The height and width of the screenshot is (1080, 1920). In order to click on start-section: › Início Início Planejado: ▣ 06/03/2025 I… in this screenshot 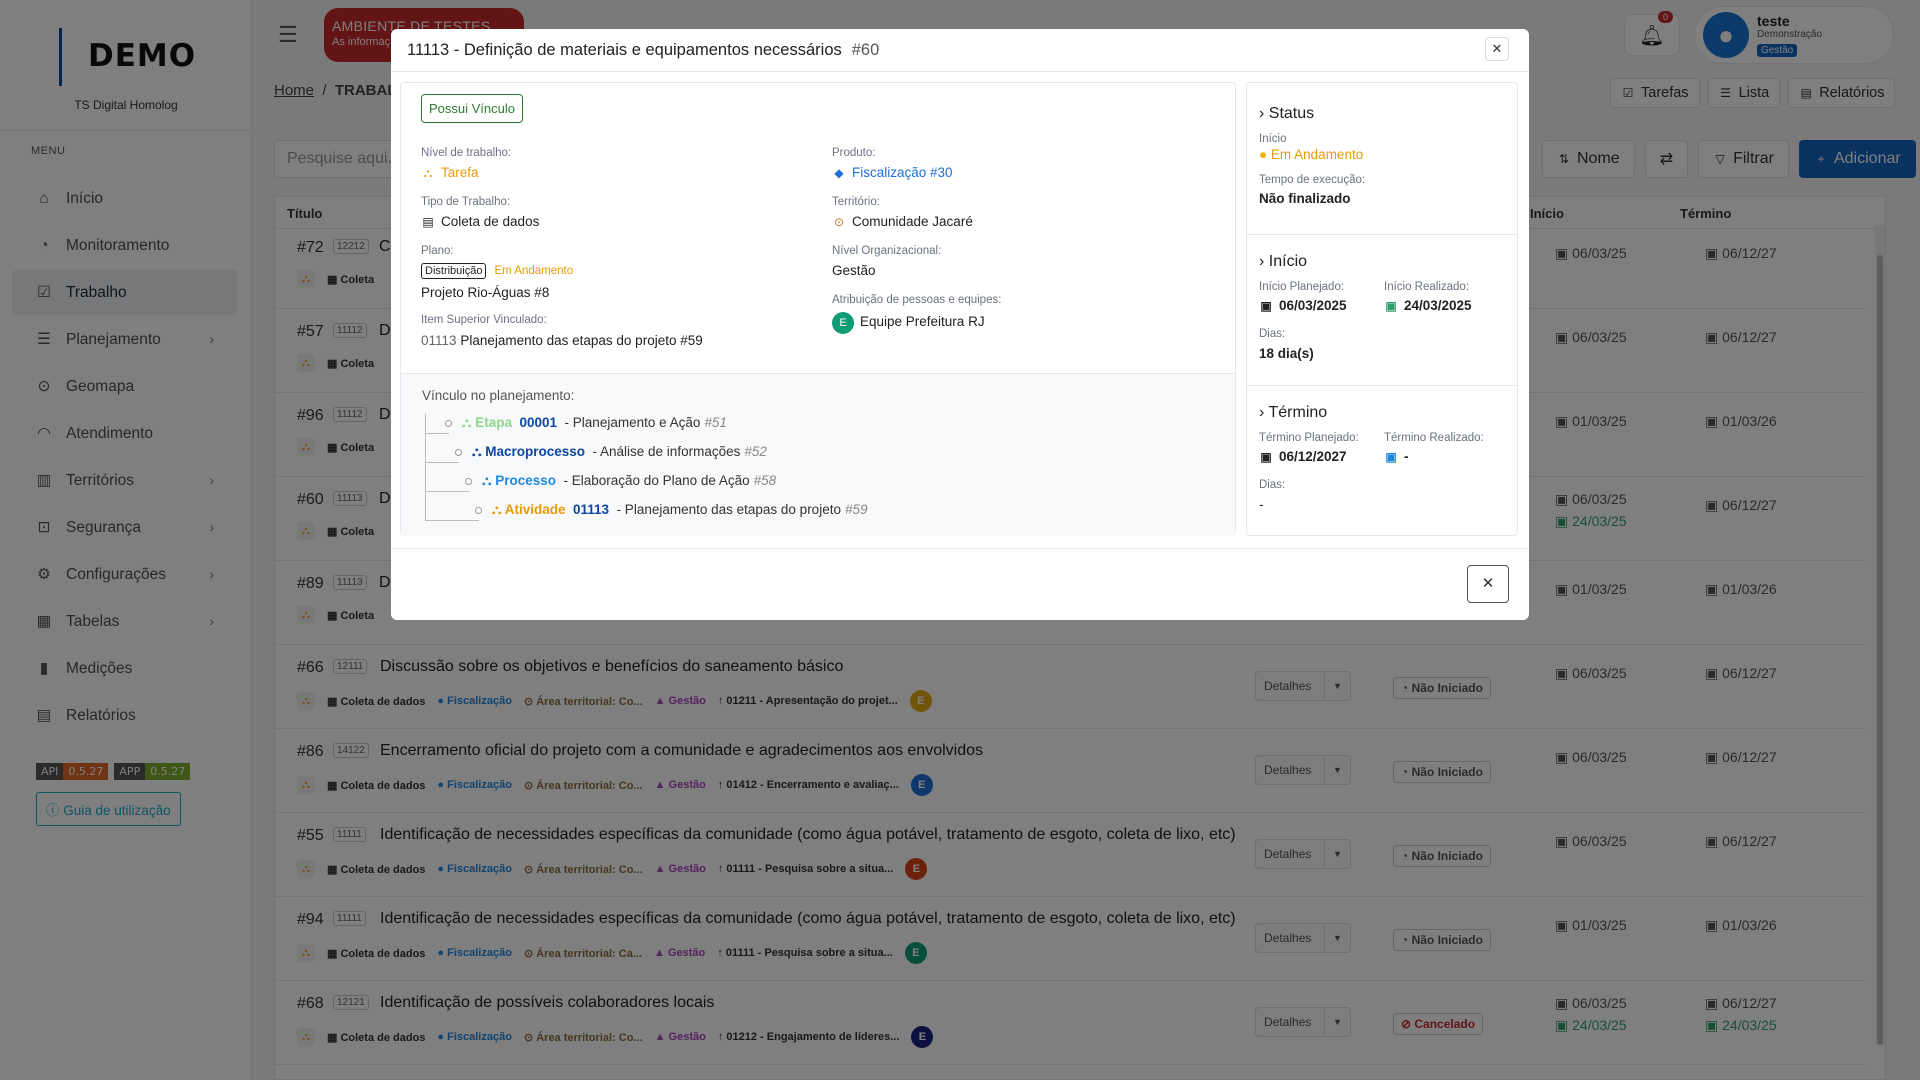, I will do `click(1382, 310)`.